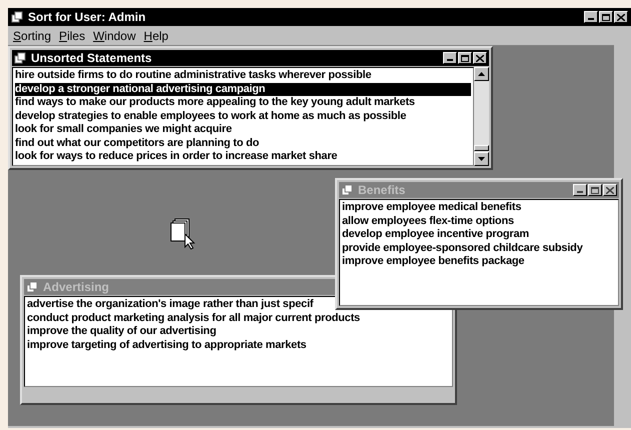  Describe the element at coordinates (462, 248) in the screenshot. I see `statement-item: provide employee-sponsored childcare subsidy` at that location.